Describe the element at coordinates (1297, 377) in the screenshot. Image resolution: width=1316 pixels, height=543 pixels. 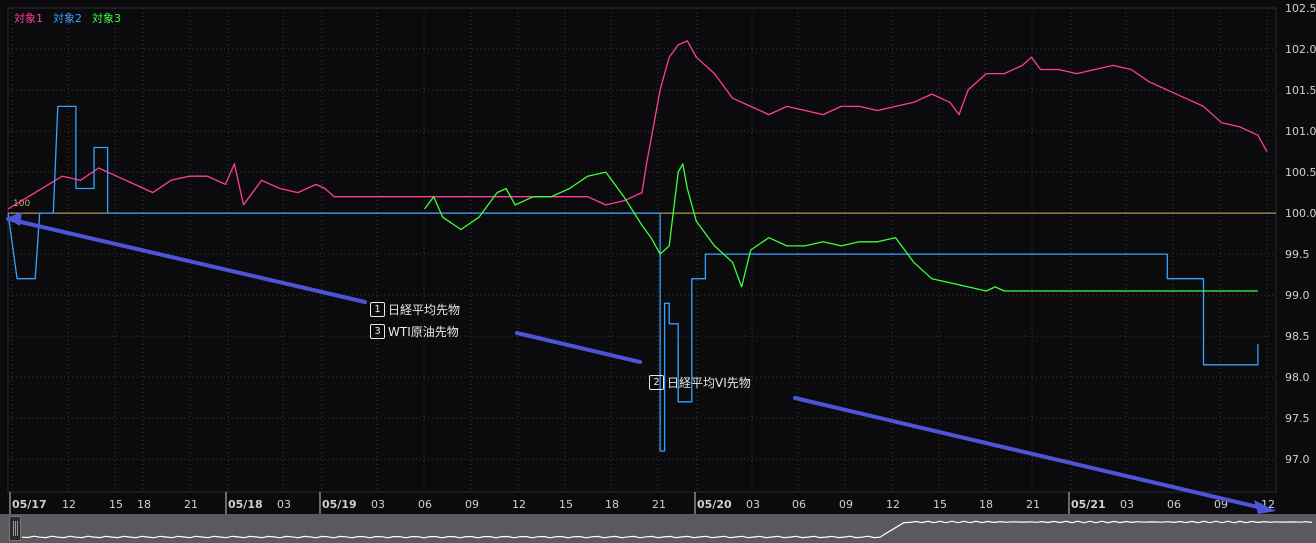
I see `y-tick-label: 98.0` at that location.